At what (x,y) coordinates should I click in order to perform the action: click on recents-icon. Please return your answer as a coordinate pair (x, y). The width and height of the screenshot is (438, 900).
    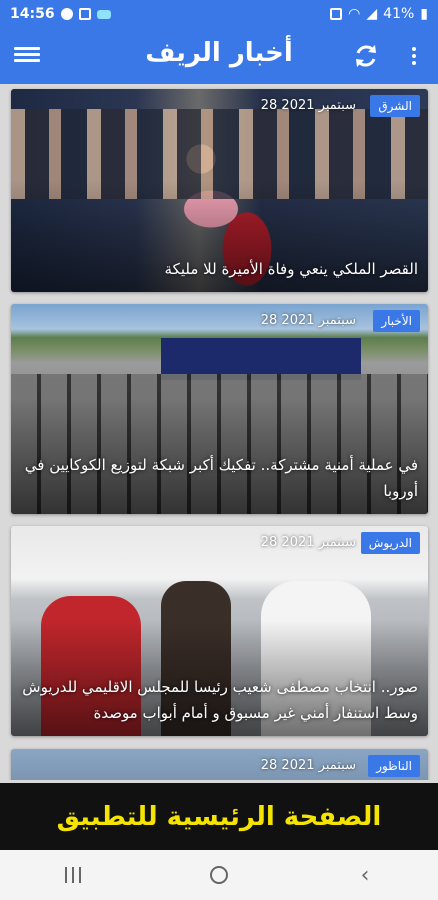
    Looking at the image, I should click on (73, 875).